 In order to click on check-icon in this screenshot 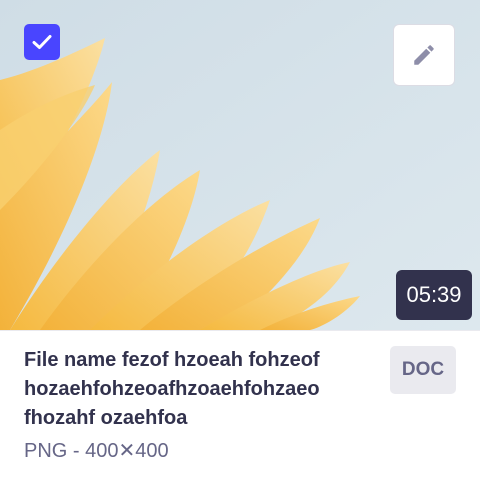, I will do `click(42, 42)`.